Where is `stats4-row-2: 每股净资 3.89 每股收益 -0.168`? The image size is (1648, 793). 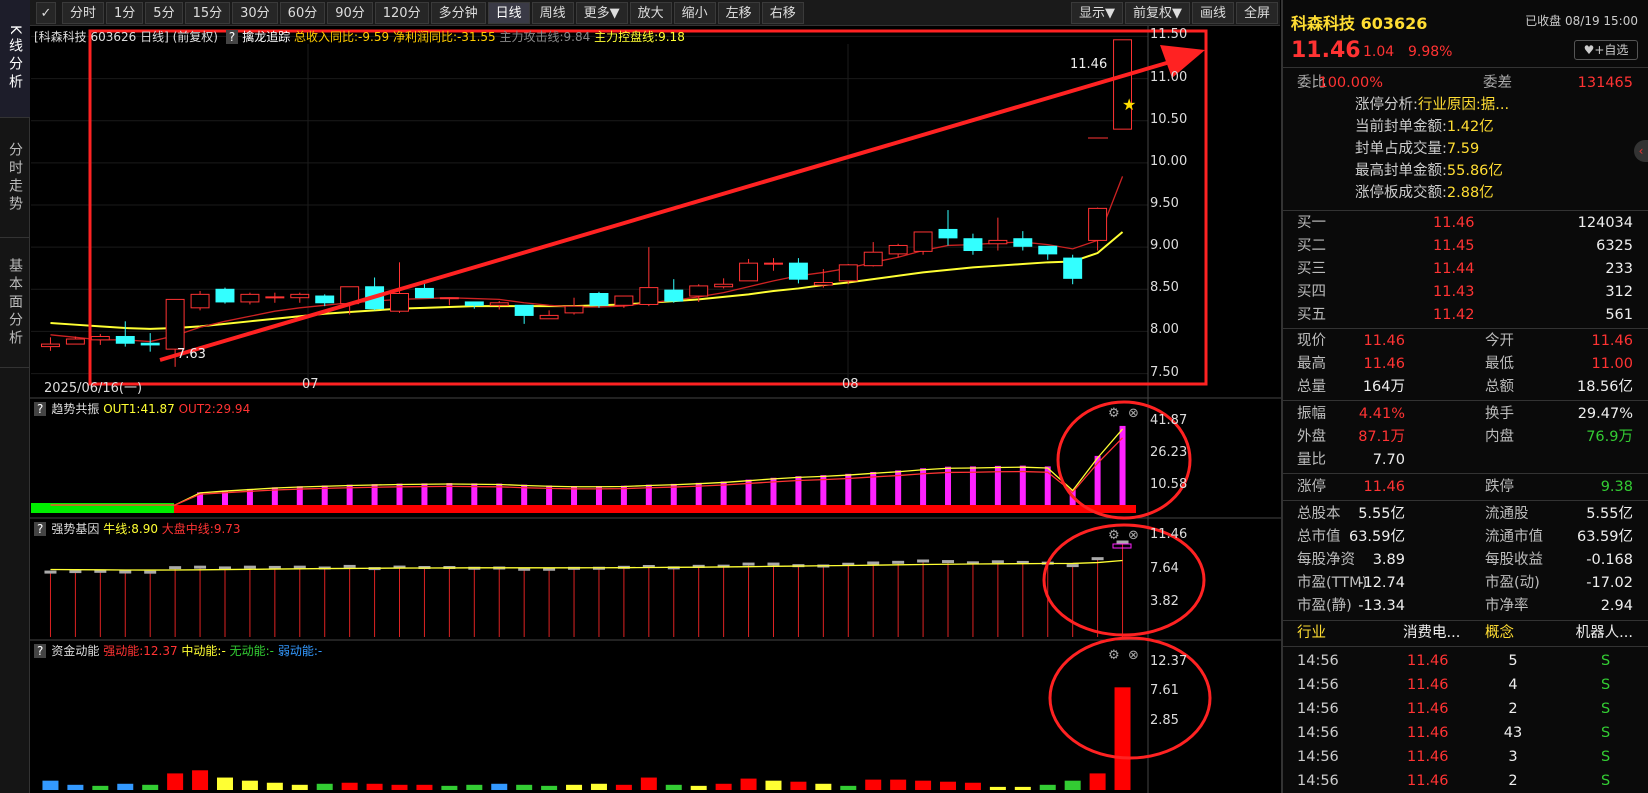 stats4-row-2: 每股净资 3.89 每股收益 -0.168 is located at coordinates (1463, 560).